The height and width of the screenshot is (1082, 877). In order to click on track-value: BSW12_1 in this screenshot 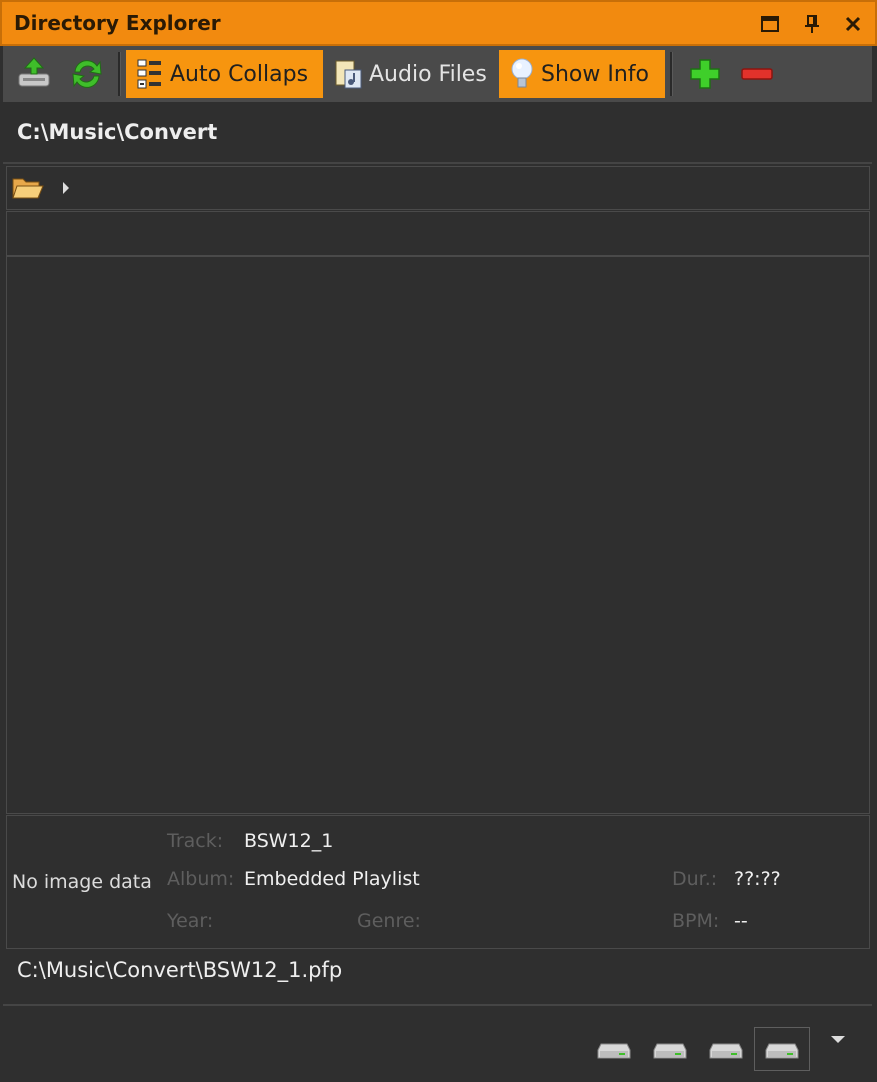, I will do `click(289, 841)`.